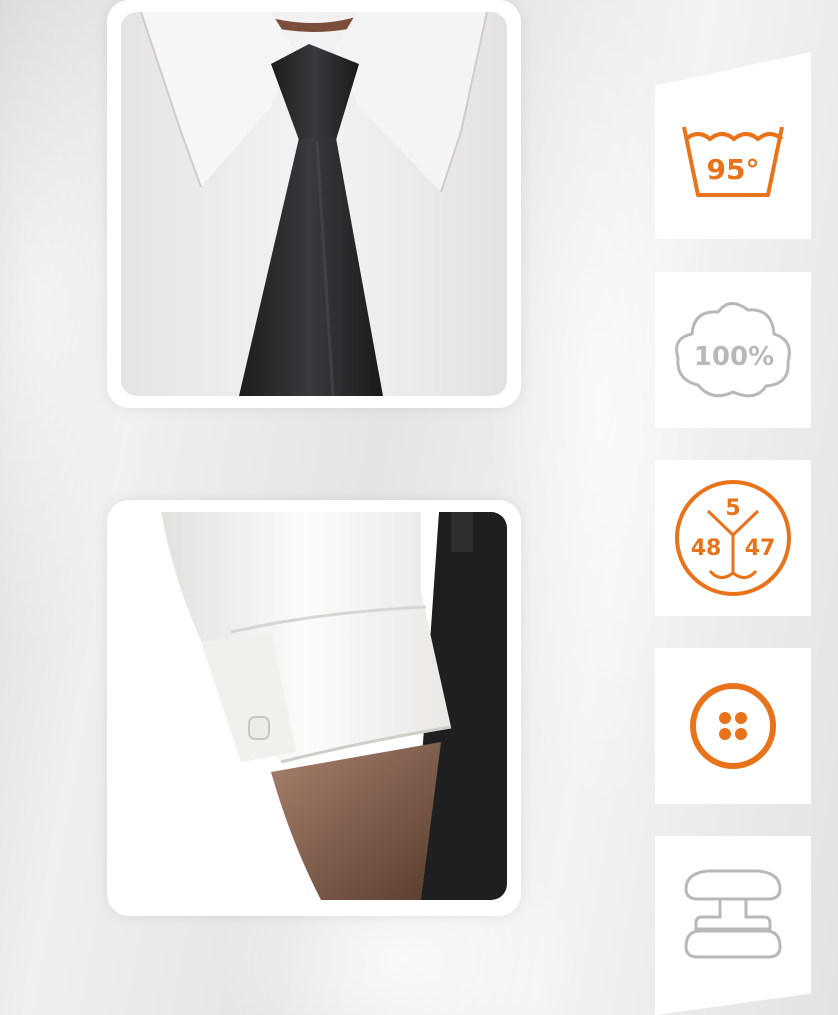 The image size is (838, 1015). I want to click on wash-basin-icon: 95°, so click(733, 161).